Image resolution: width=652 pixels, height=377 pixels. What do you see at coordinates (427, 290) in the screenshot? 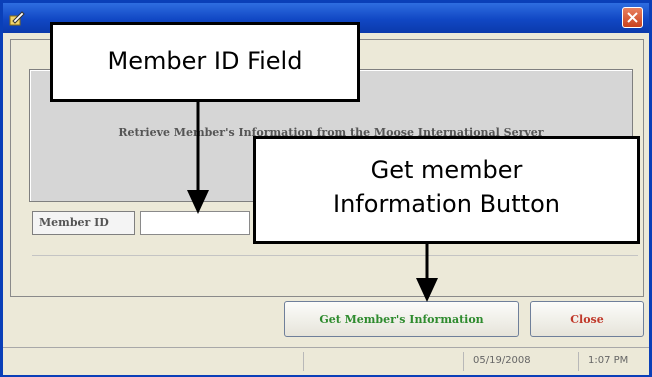
I see `get-info-arrowhead` at bounding box center [427, 290].